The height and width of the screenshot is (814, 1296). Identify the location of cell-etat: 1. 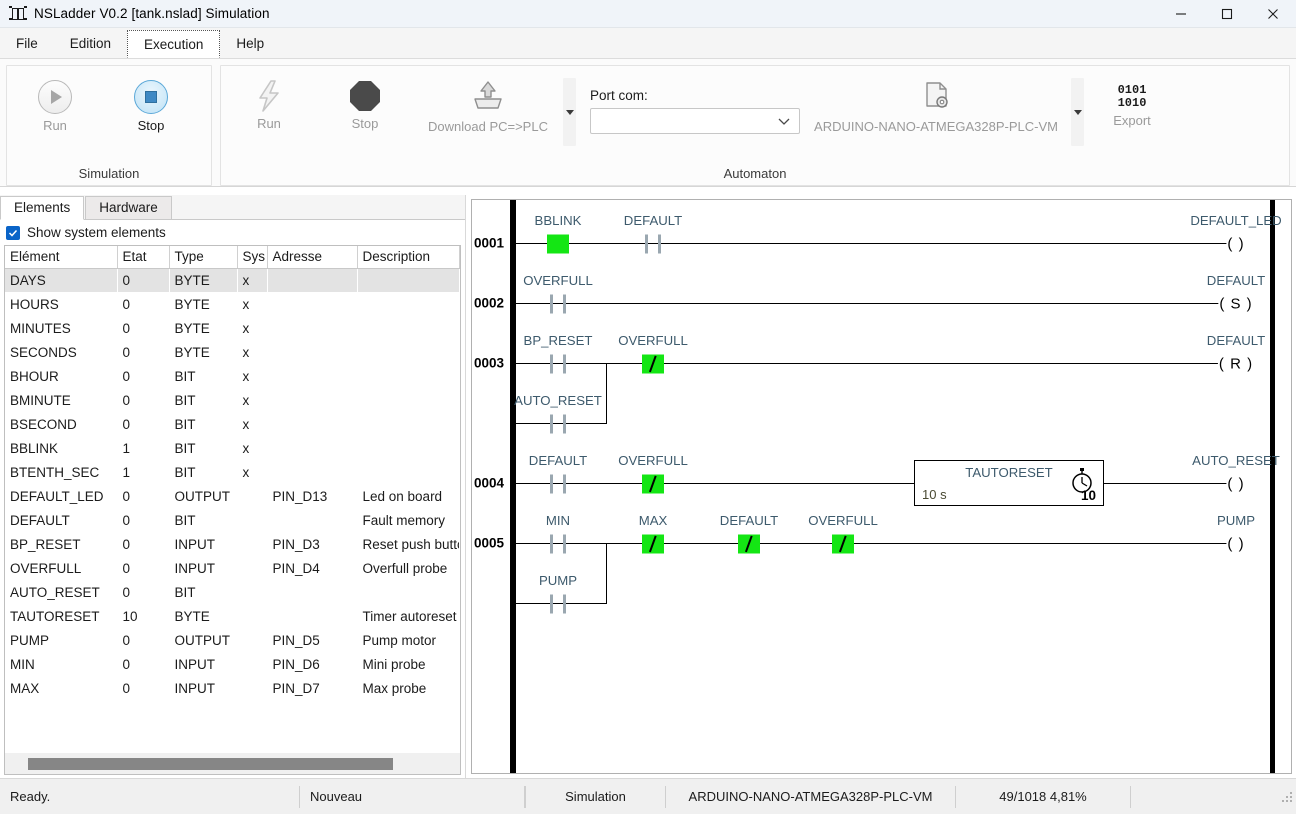
(126, 448).